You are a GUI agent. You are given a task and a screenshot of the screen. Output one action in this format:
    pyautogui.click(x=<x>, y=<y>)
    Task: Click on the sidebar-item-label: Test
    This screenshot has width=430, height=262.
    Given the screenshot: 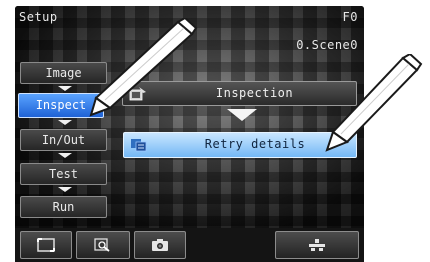 What is the action you would take?
    pyautogui.click(x=63, y=174)
    